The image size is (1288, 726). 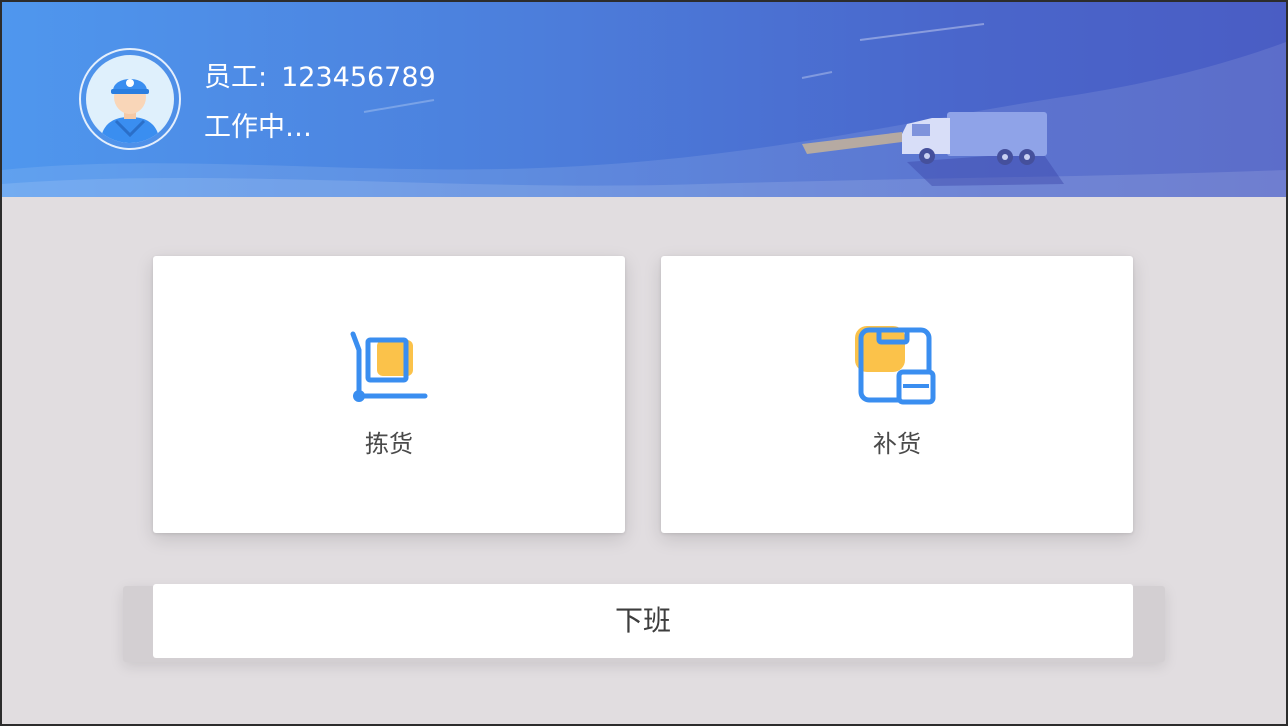 I want to click on restock-label: 补货, so click(x=897, y=444).